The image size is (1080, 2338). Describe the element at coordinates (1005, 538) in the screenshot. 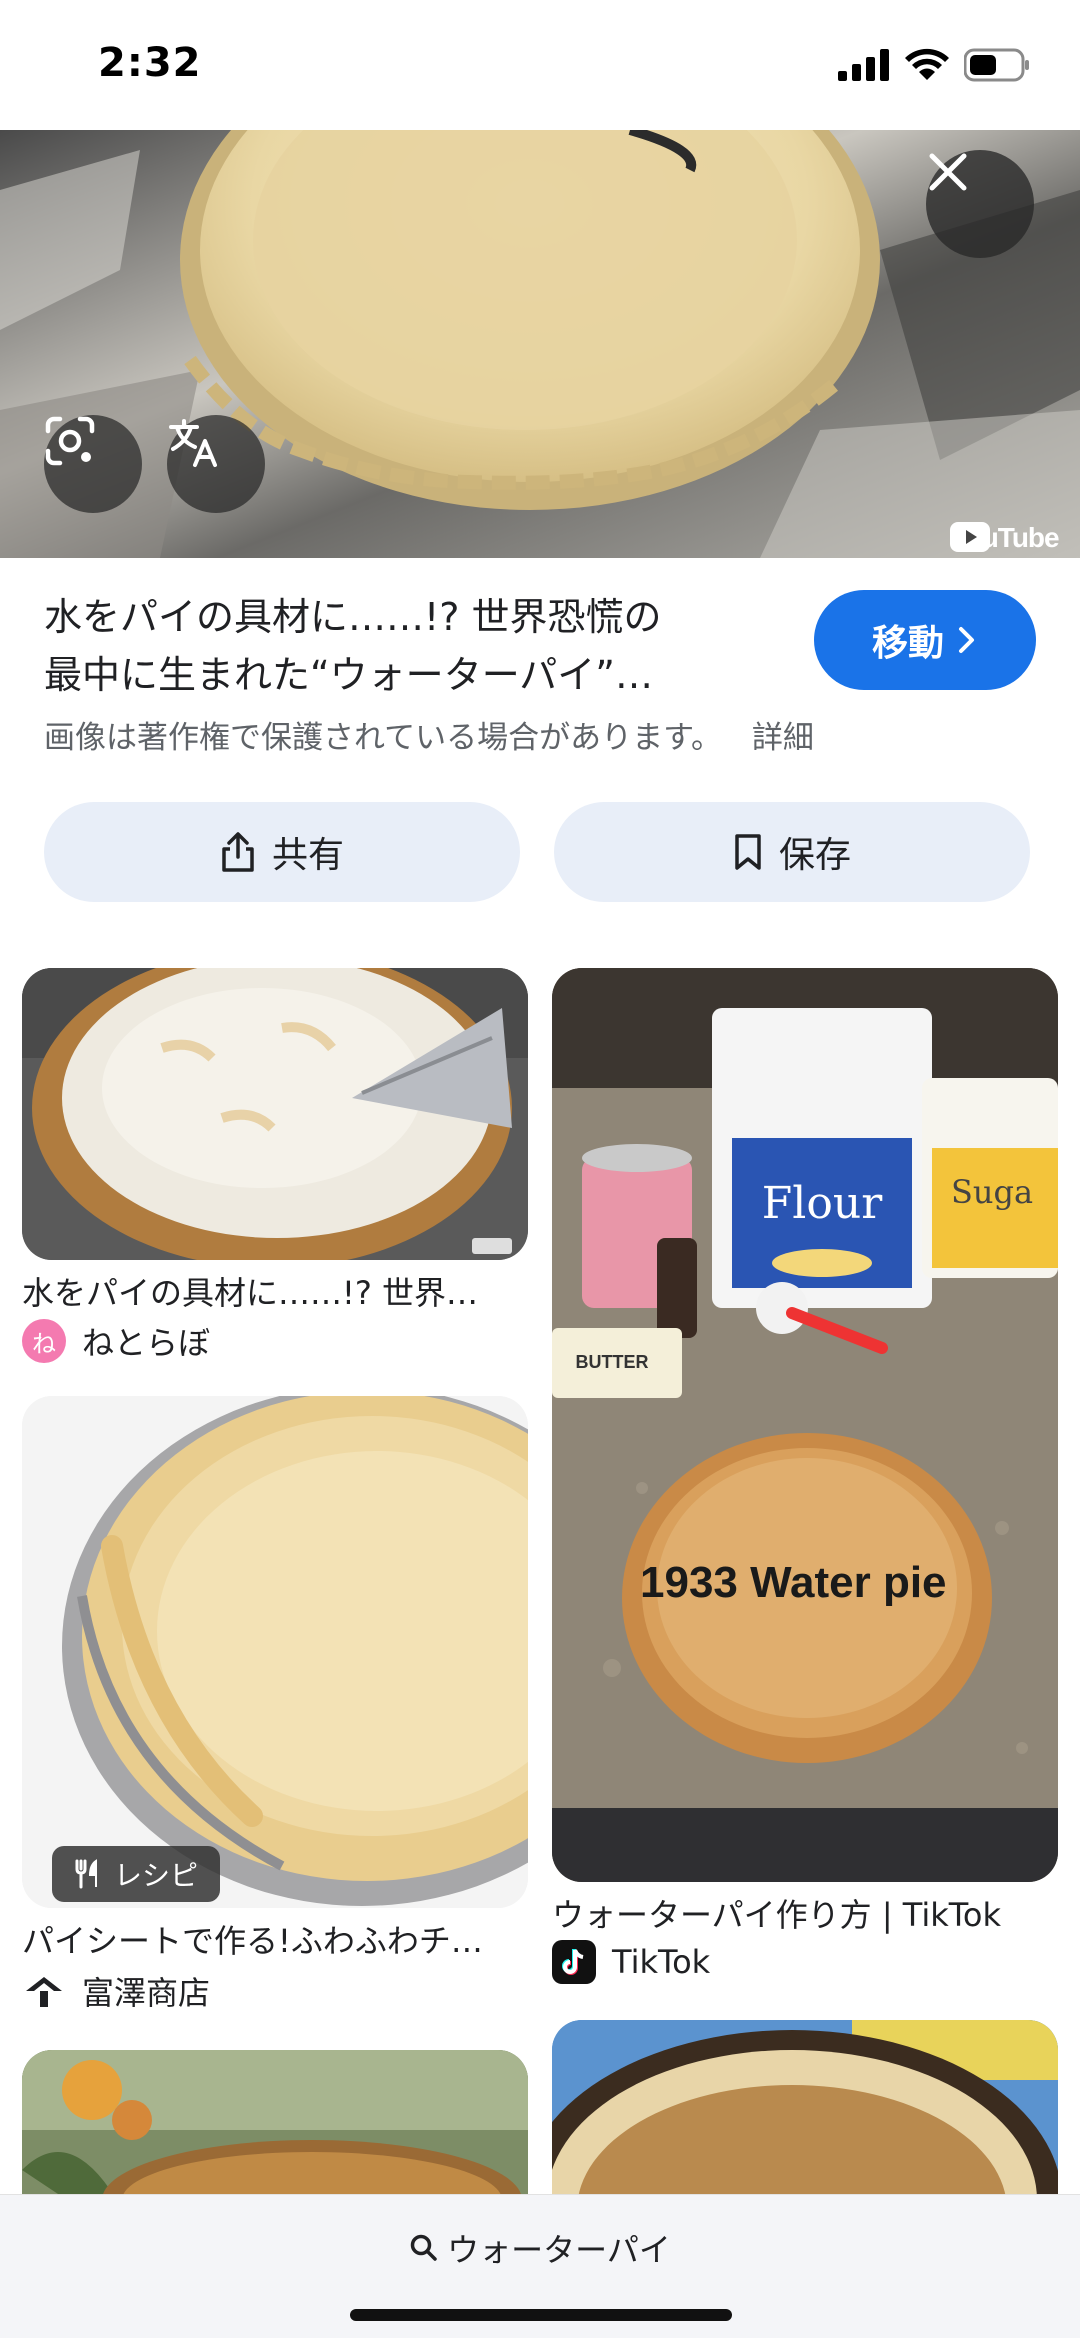

I see `youtube-watermark: YouTube` at that location.